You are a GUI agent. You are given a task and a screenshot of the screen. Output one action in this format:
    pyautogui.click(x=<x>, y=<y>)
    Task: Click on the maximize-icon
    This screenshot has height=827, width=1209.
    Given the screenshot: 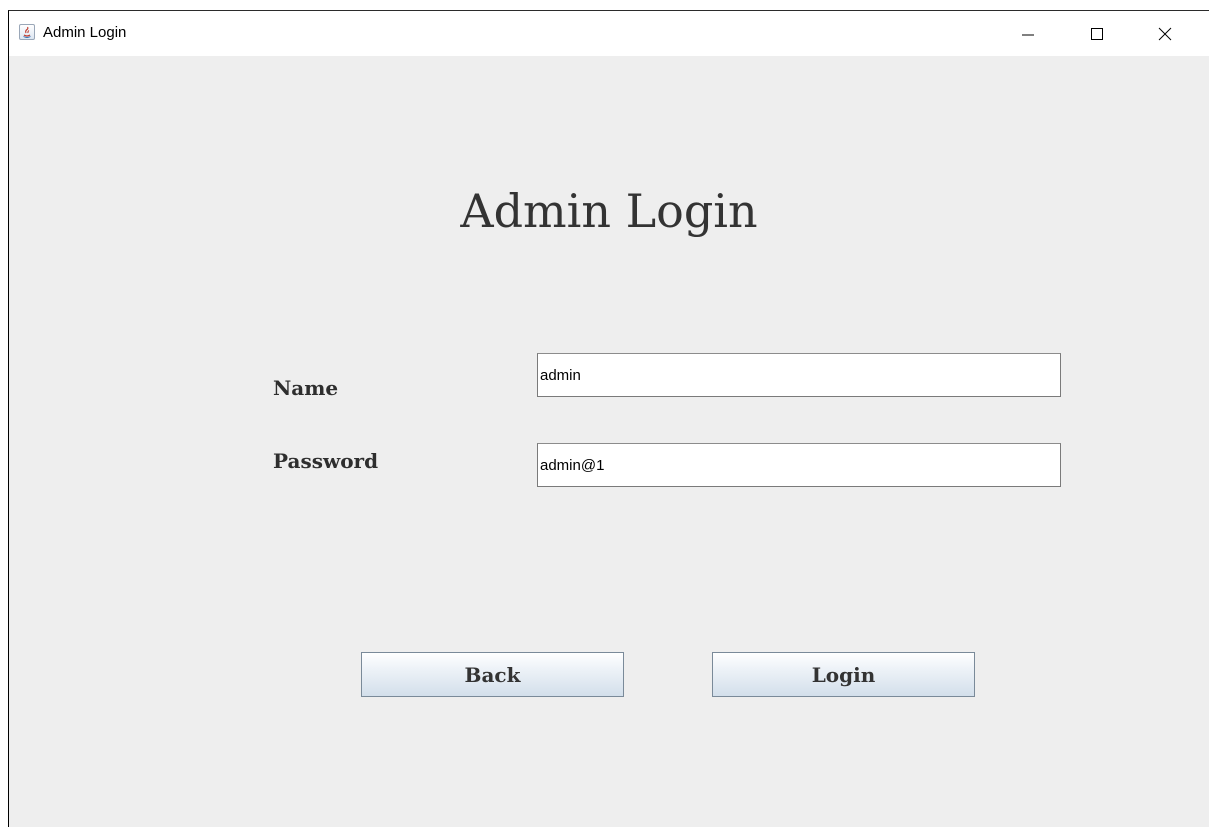 What is the action you would take?
    pyautogui.click(x=1097, y=34)
    